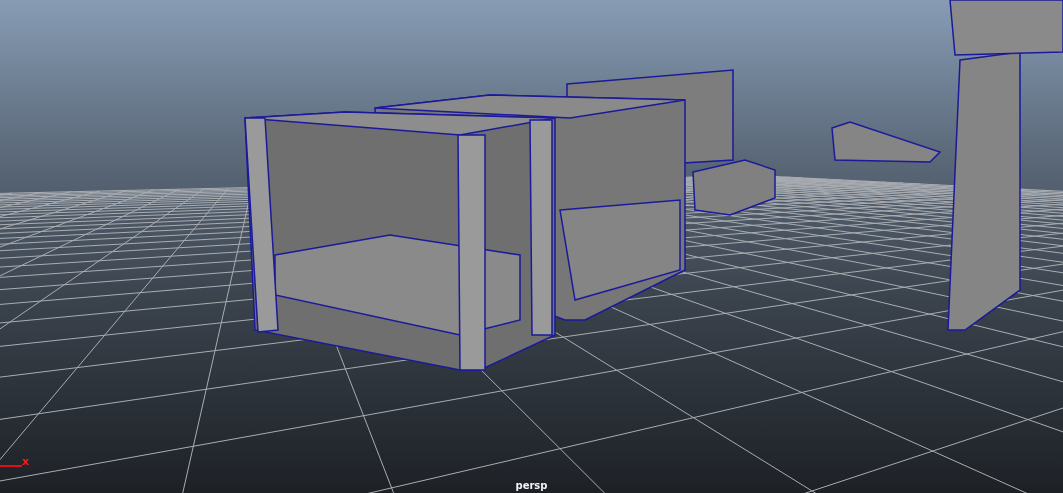 The height and width of the screenshot is (493, 1063). I want to click on camera-label: persp, so click(531, 486).